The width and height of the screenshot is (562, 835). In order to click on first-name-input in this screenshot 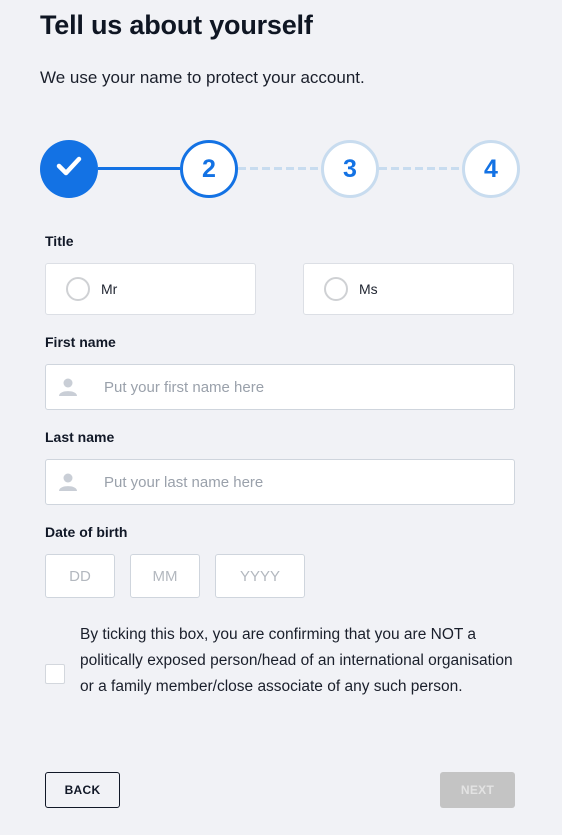, I will do `click(304, 387)`.